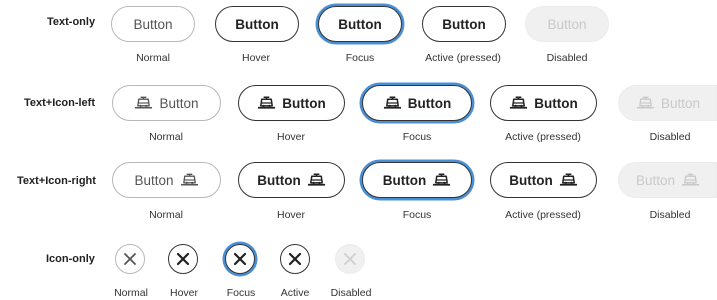 Image resolution: width=717 pixels, height=300 pixels. I want to click on state-label-active: Active, so click(295, 293).